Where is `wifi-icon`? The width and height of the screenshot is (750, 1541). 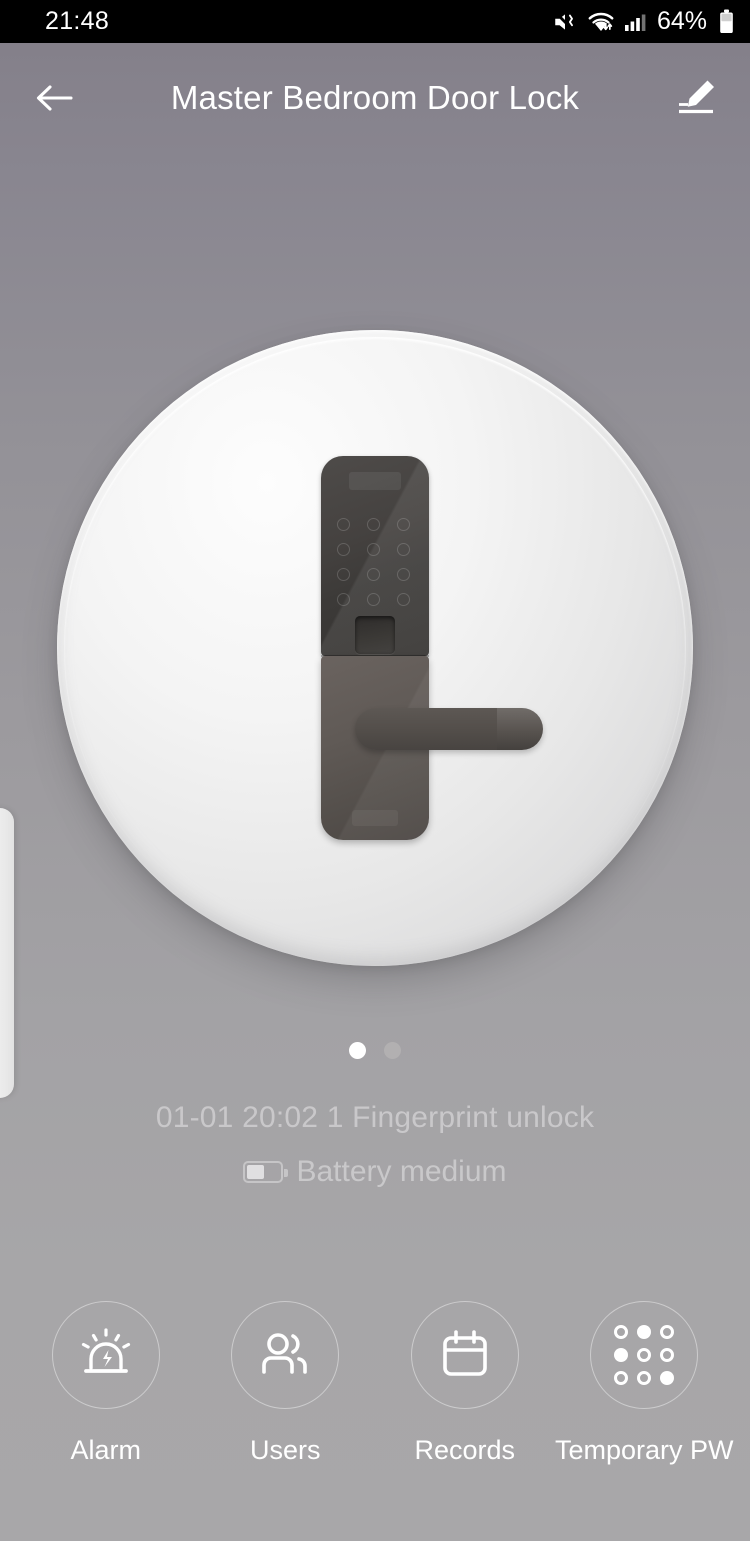 wifi-icon is located at coordinates (601, 21).